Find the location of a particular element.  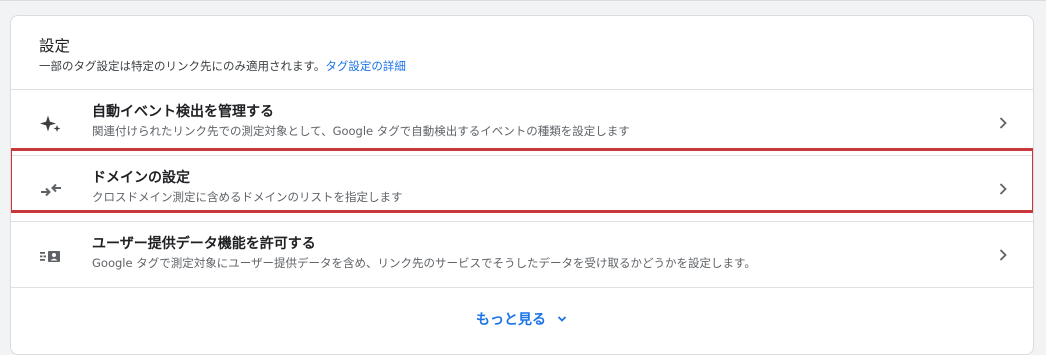

settings-item-description: クロスドメイン測定に含めるドメインのリストを指定します is located at coordinates (247, 197).